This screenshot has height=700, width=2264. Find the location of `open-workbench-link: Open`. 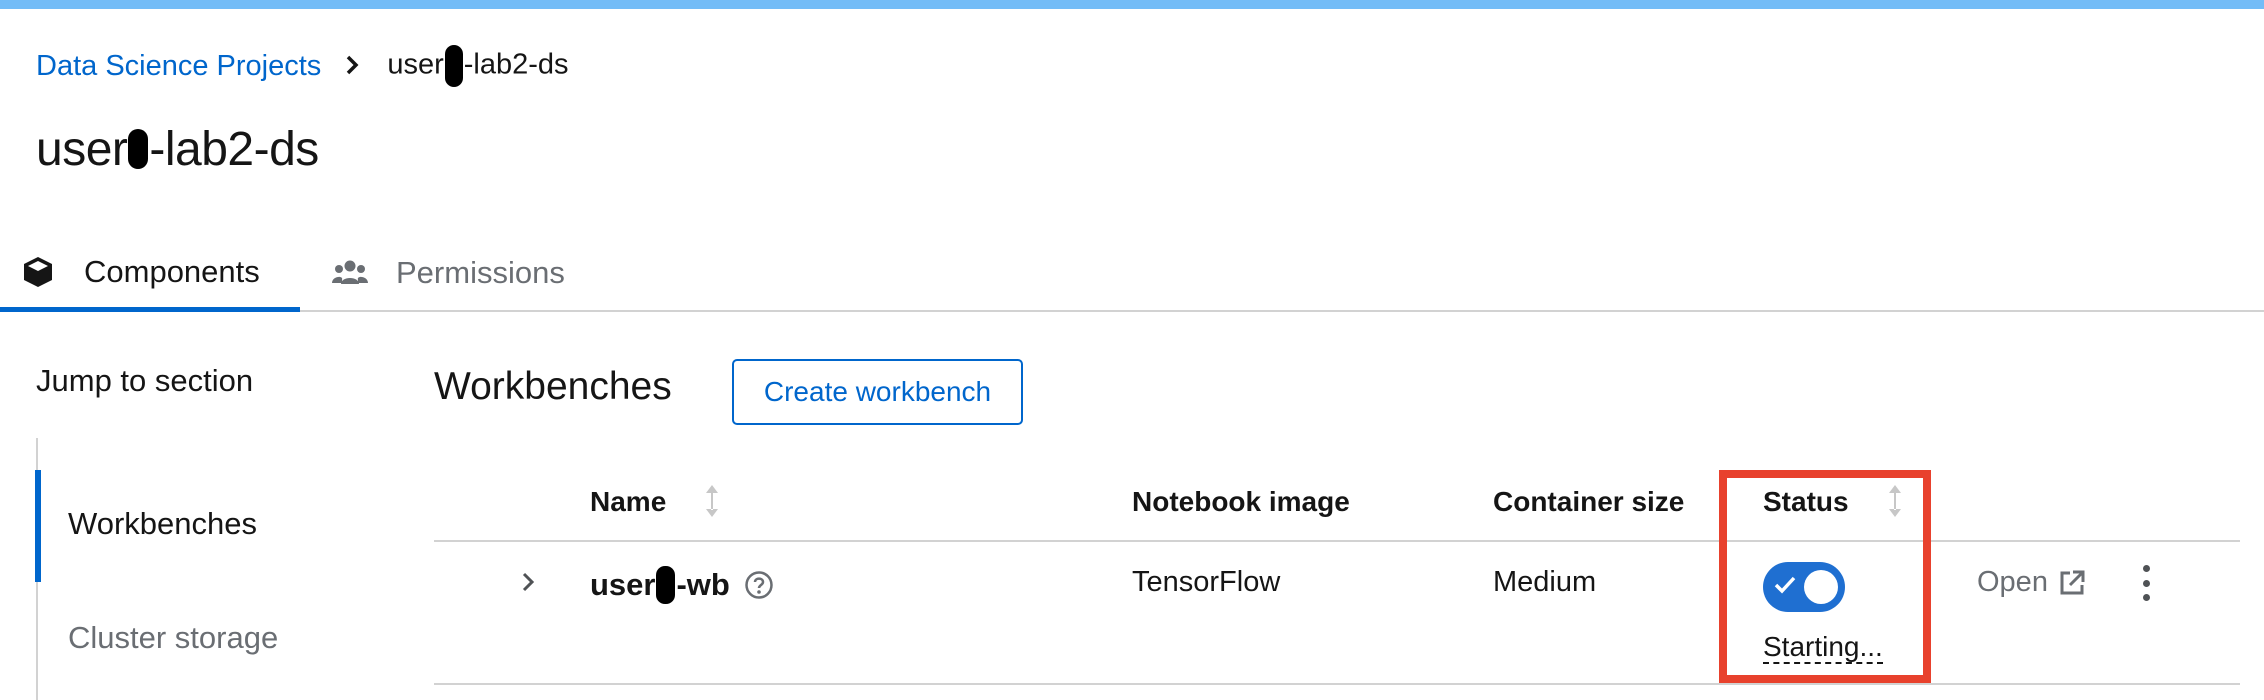

open-workbench-link: Open is located at coordinates (2031, 582).